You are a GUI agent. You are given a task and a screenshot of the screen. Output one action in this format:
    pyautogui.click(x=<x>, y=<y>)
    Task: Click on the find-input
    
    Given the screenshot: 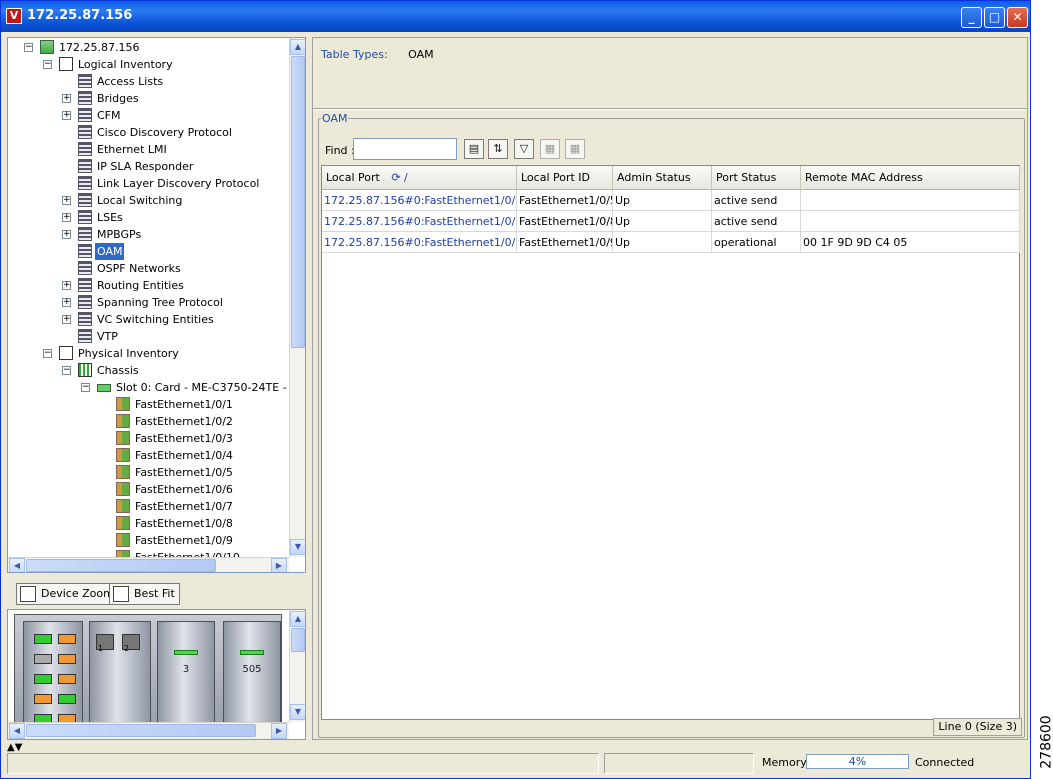 What is the action you would take?
    pyautogui.click(x=405, y=149)
    